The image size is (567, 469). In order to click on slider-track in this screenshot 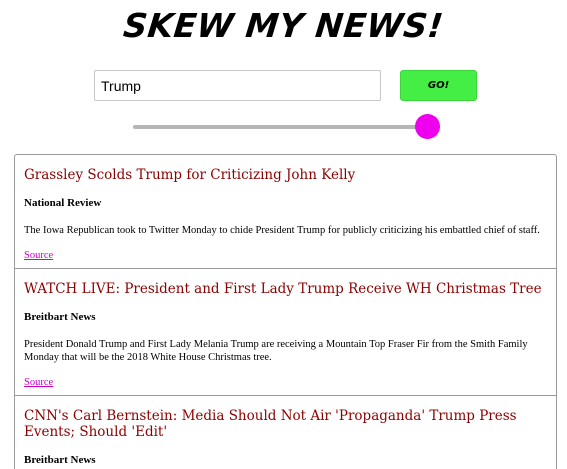, I will do `click(286, 127)`.